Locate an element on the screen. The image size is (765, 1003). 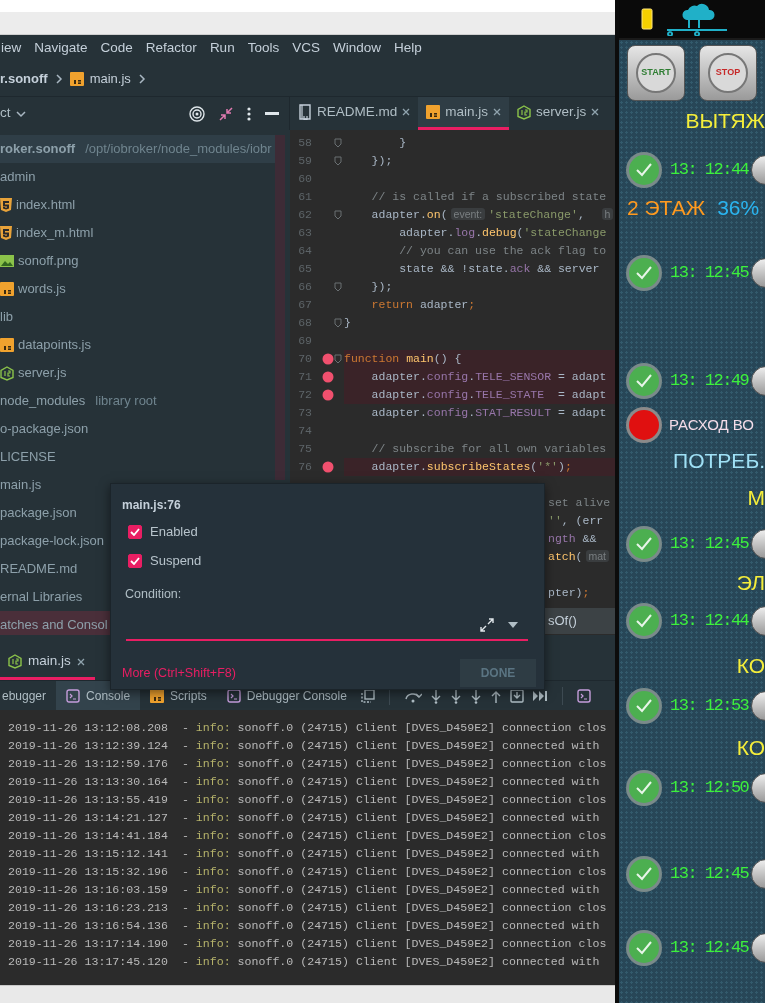
log-line: 2019-11-26 13:14:41.184 - info: sonoff.0 (24715) Client [DVES_D459E2] connection clos is located at coordinates (308, 836).